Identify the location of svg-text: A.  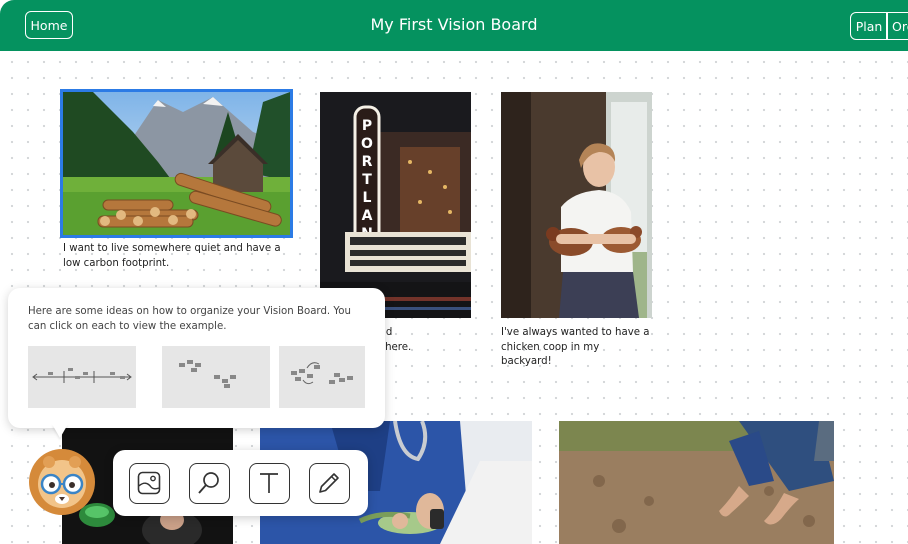
(367, 216).